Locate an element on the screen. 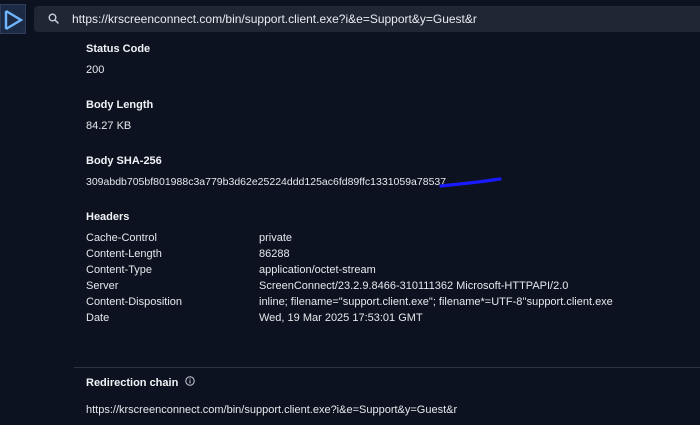 Image resolution: width=700 pixels, height=425 pixels. header-key: Cache-Control is located at coordinates (121, 238).